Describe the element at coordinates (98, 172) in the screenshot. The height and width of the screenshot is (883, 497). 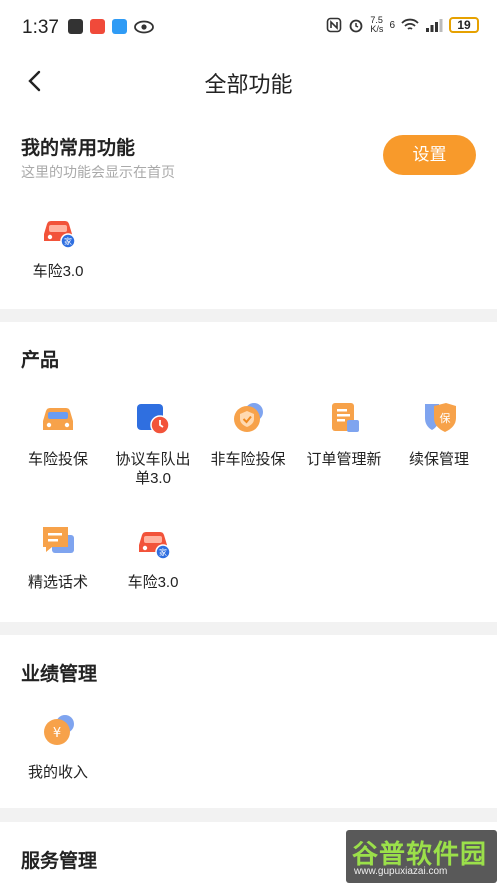
I see `section-subtitle: 这里的功能会显示在首页` at that location.